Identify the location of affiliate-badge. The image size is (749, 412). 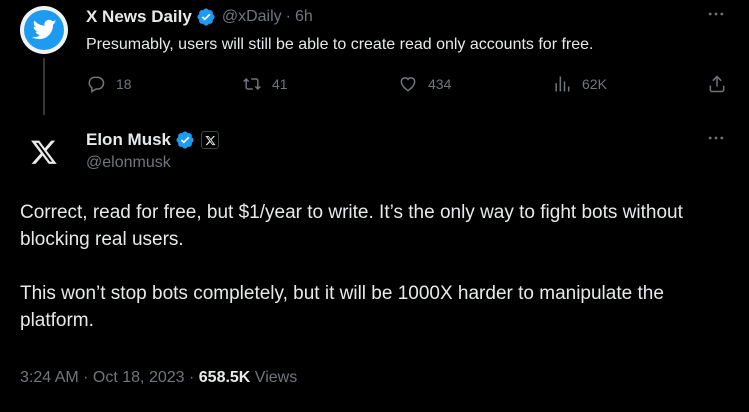
(210, 140).